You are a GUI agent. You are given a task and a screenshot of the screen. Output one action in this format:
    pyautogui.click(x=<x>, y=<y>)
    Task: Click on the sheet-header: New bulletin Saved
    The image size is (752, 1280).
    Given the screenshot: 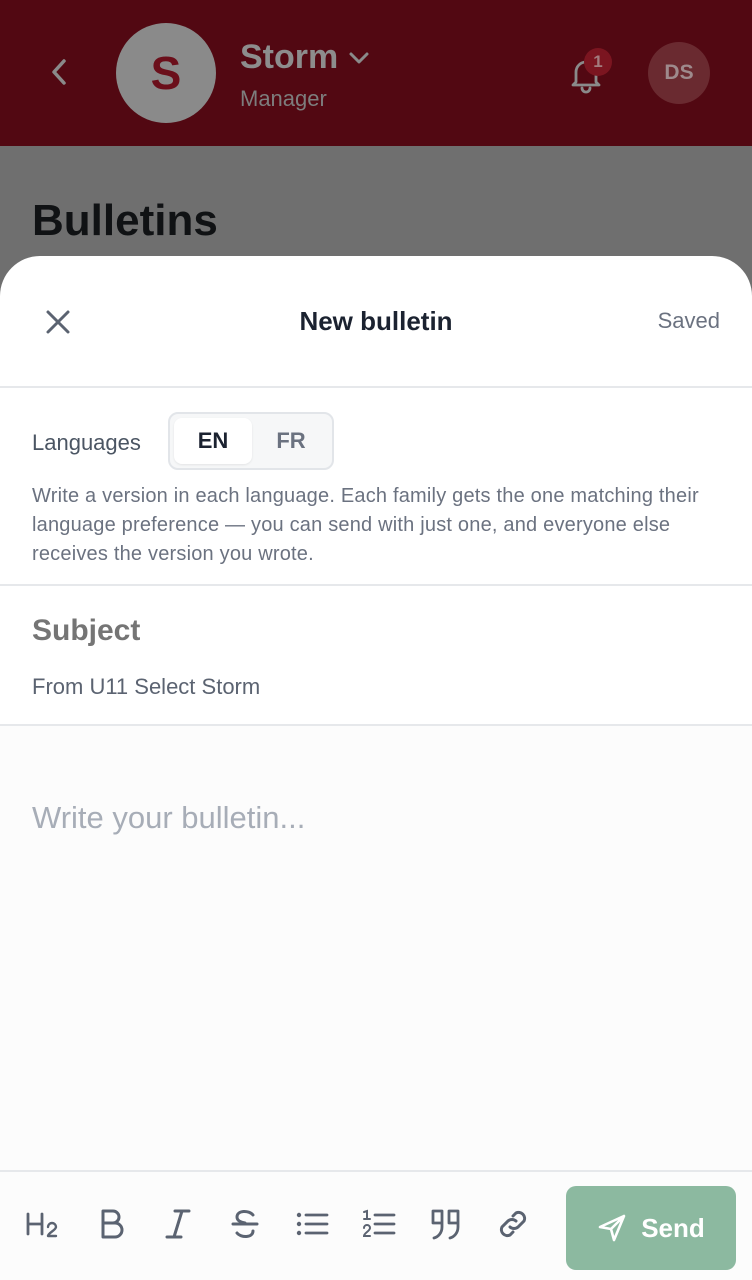 What is the action you would take?
    pyautogui.click(x=376, y=322)
    